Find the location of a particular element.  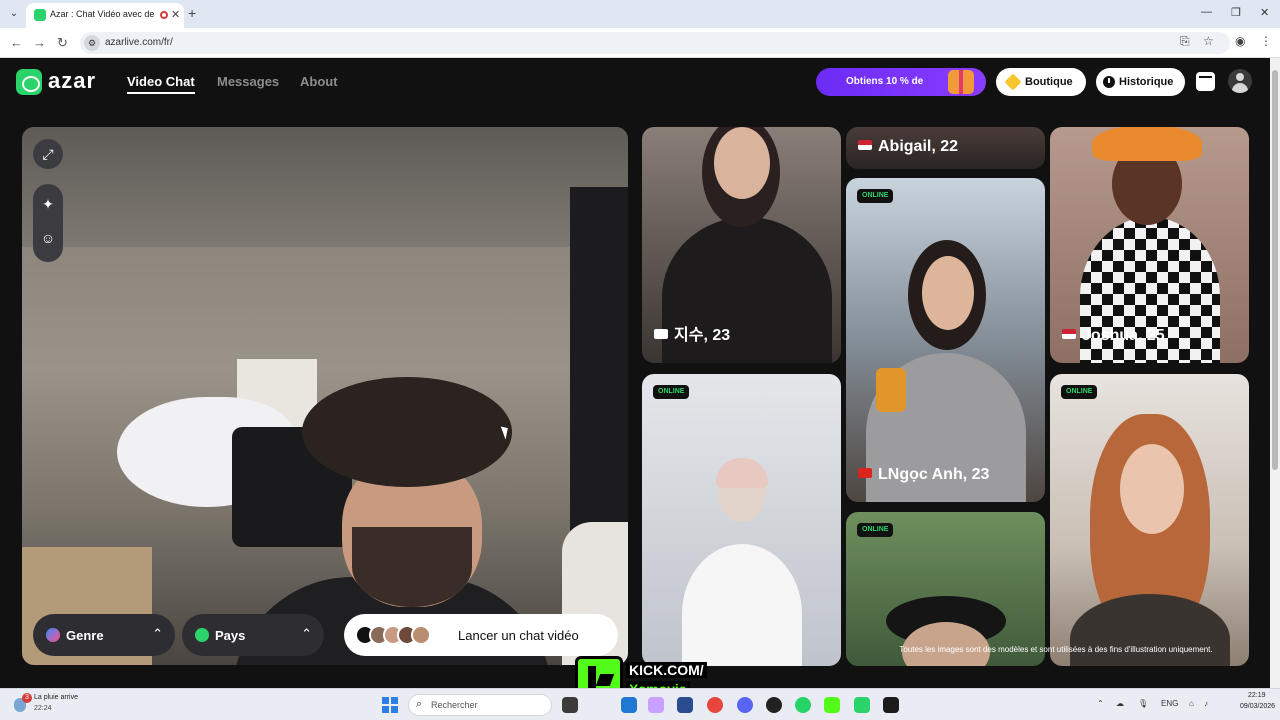

kick-app-icon is located at coordinates (832, 705).